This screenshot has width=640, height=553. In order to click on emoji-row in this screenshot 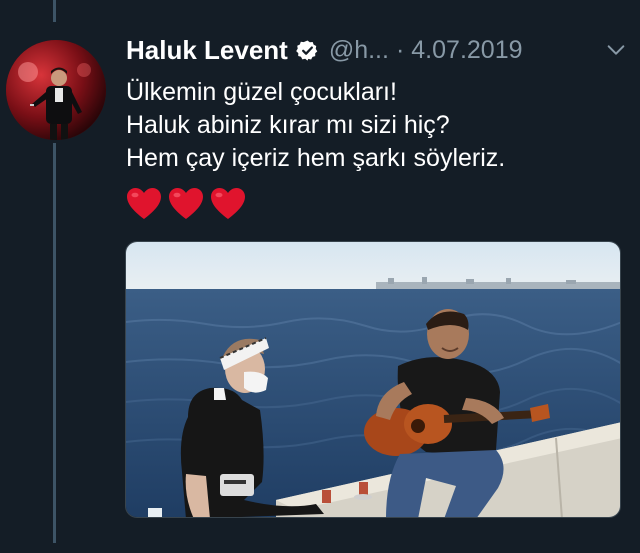, I will do `click(186, 206)`.